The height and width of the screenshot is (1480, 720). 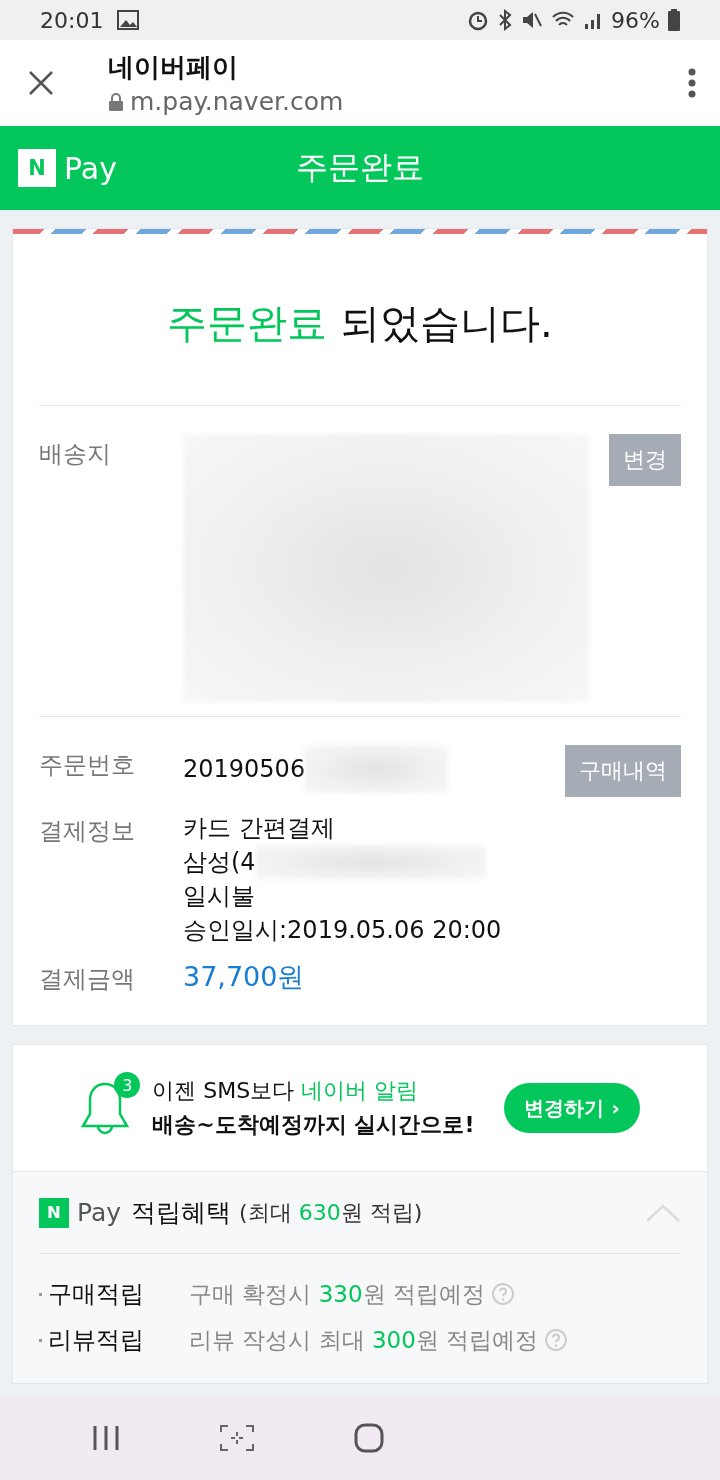 What do you see at coordinates (244, 769) in the screenshot?
I see `order-number: 20190506` at bounding box center [244, 769].